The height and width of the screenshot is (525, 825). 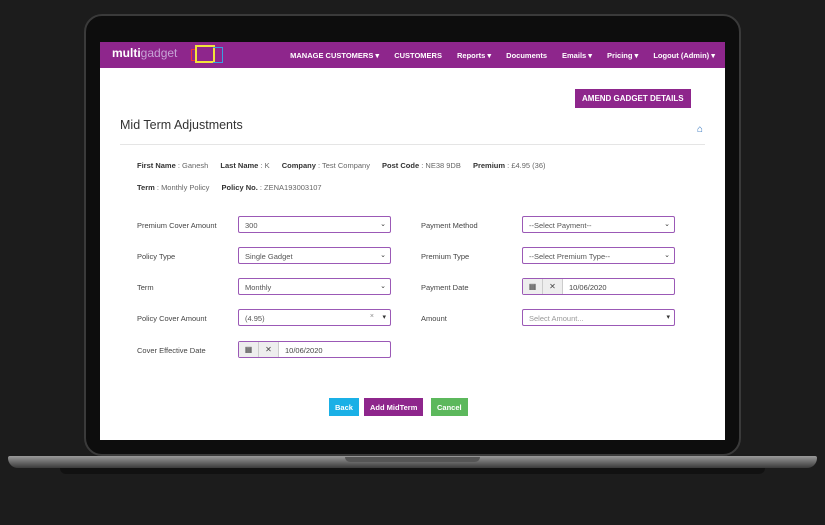 I want to click on divider, so click(x=412, y=144).